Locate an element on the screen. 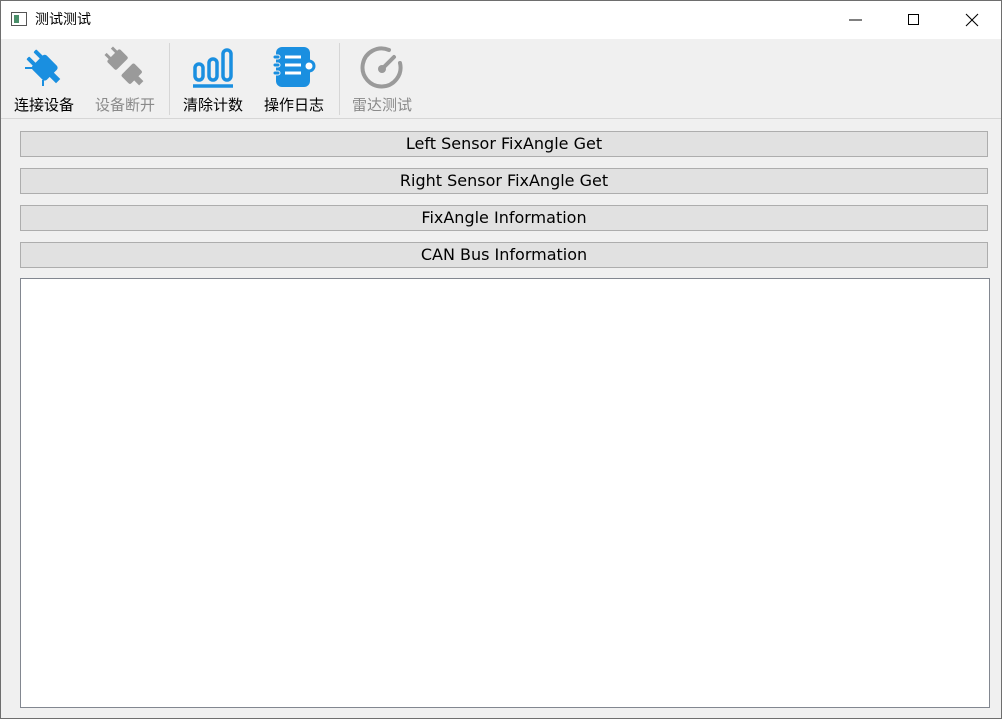 The image size is (1002, 719). plug-disconnect-icon is located at coordinates (124, 66).